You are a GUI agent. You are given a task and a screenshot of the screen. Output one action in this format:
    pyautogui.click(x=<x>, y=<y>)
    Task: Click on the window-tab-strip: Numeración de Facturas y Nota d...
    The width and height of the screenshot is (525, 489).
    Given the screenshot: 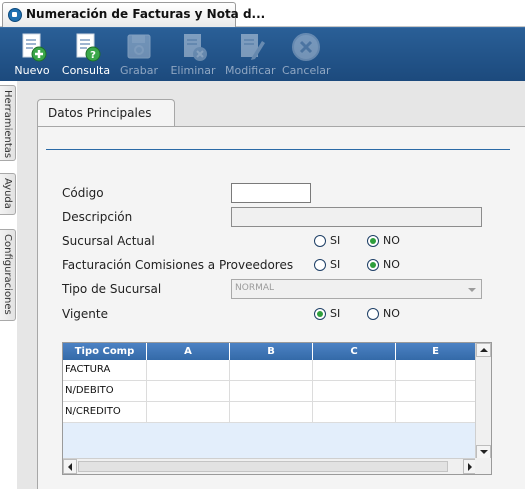 What is the action you would take?
    pyautogui.click(x=262, y=13)
    